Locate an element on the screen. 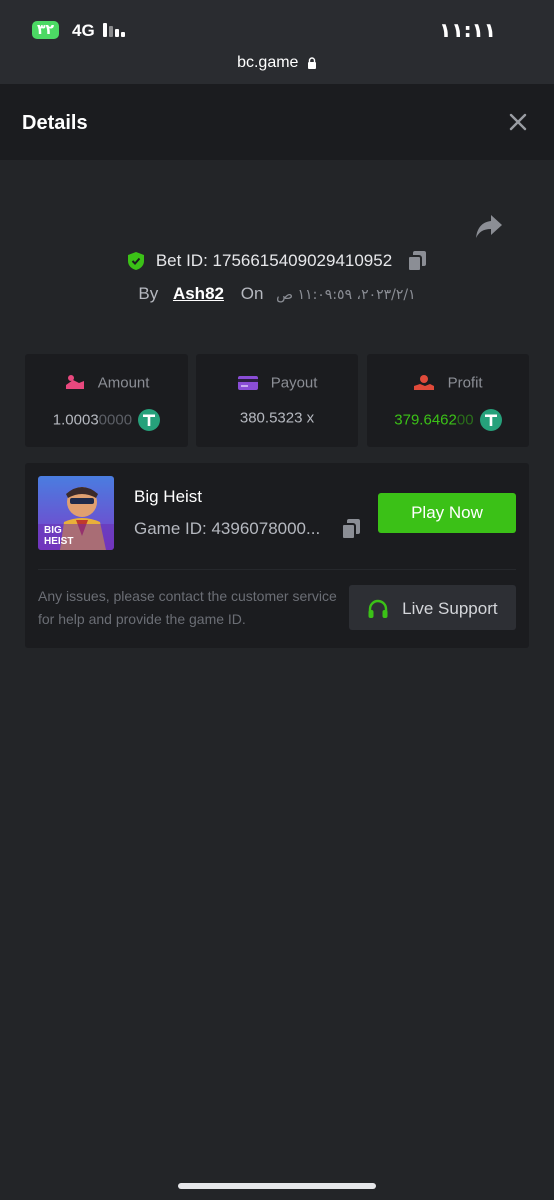 The width and height of the screenshot is (554, 1200). signal-icon is located at coordinates (116, 30).